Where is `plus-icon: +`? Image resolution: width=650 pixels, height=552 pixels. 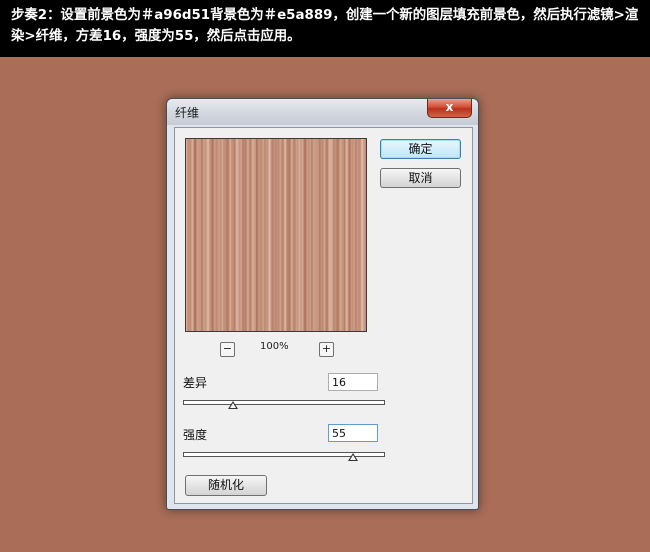
plus-icon: + is located at coordinates (326, 348).